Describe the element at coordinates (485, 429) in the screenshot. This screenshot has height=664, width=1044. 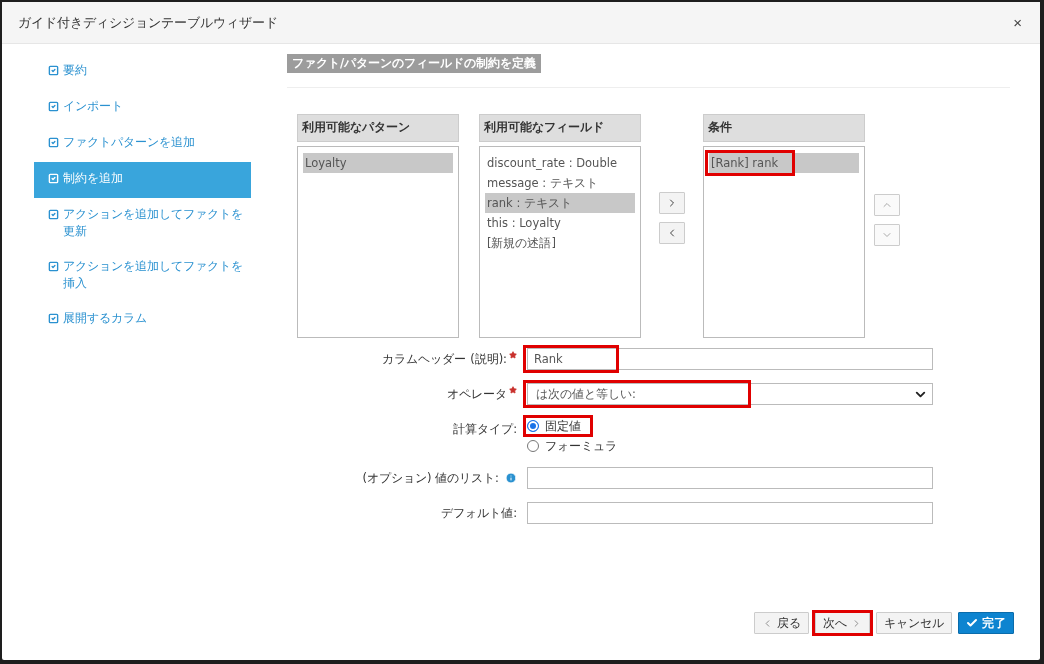
I see `field-label: 計算タイプ:` at that location.